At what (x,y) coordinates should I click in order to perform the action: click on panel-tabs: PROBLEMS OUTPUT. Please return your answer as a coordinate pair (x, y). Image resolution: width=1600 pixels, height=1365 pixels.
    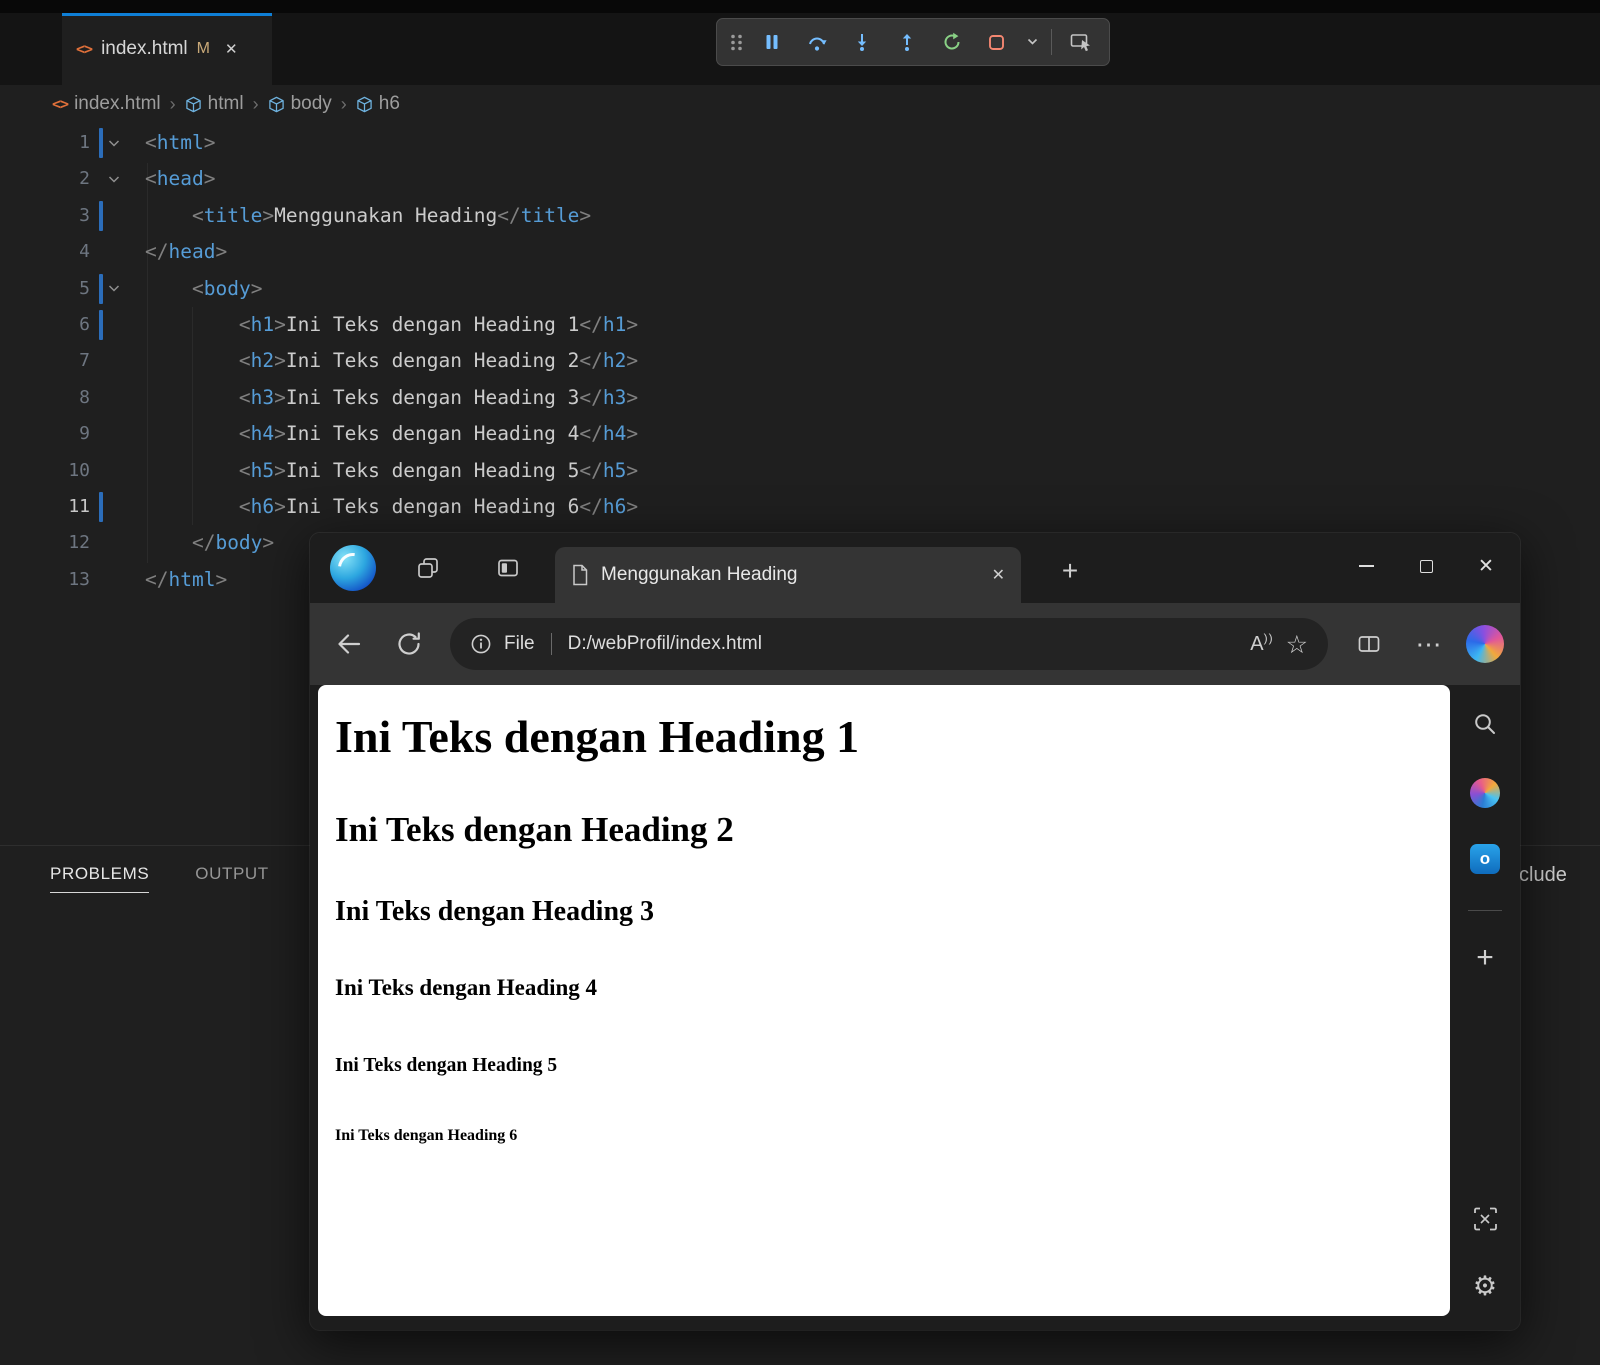
    Looking at the image, I should click on (159, 878).